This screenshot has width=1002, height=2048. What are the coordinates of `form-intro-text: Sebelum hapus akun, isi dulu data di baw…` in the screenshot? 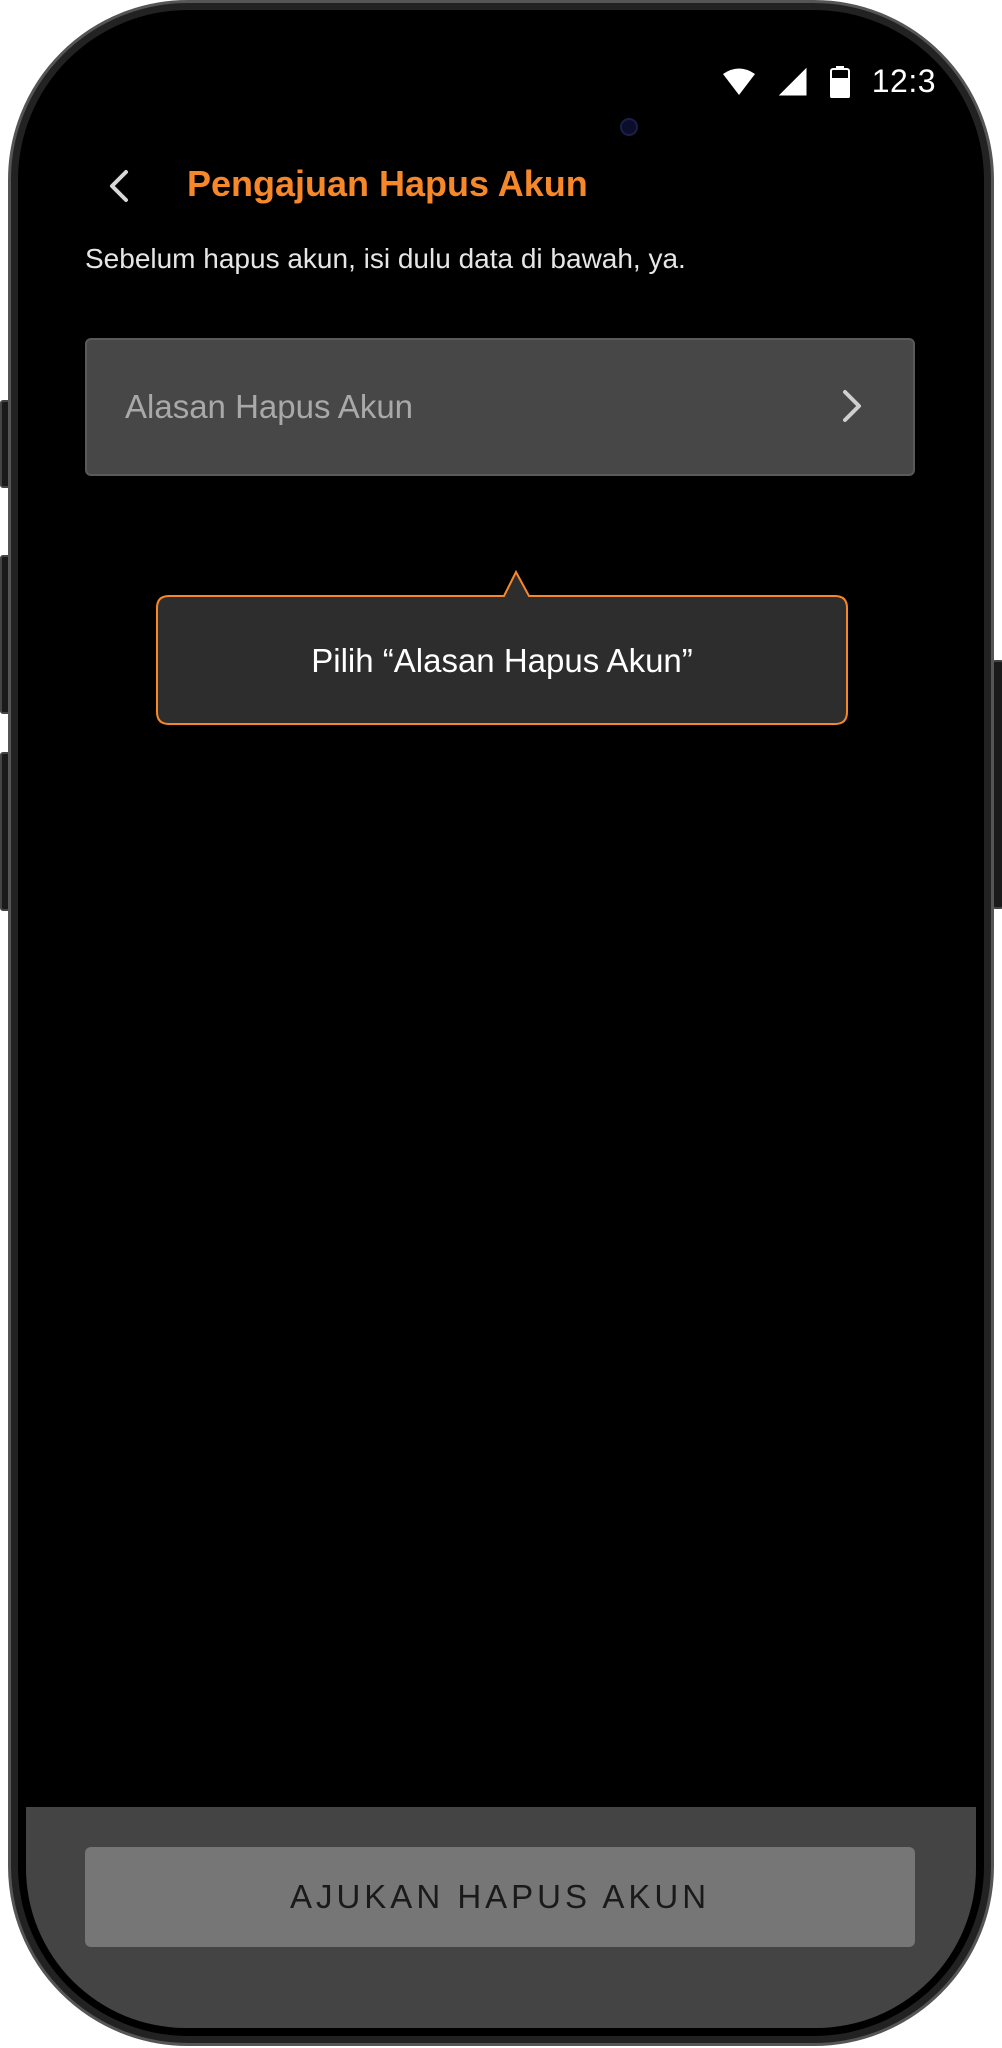 It's located at (385, 258).